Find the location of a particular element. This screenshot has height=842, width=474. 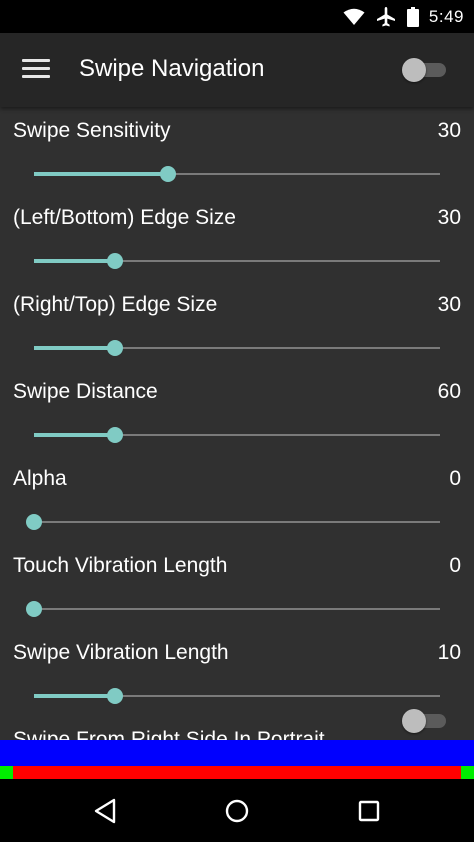

setting-label: Swipe Distance is located at coordinates (85, 391).